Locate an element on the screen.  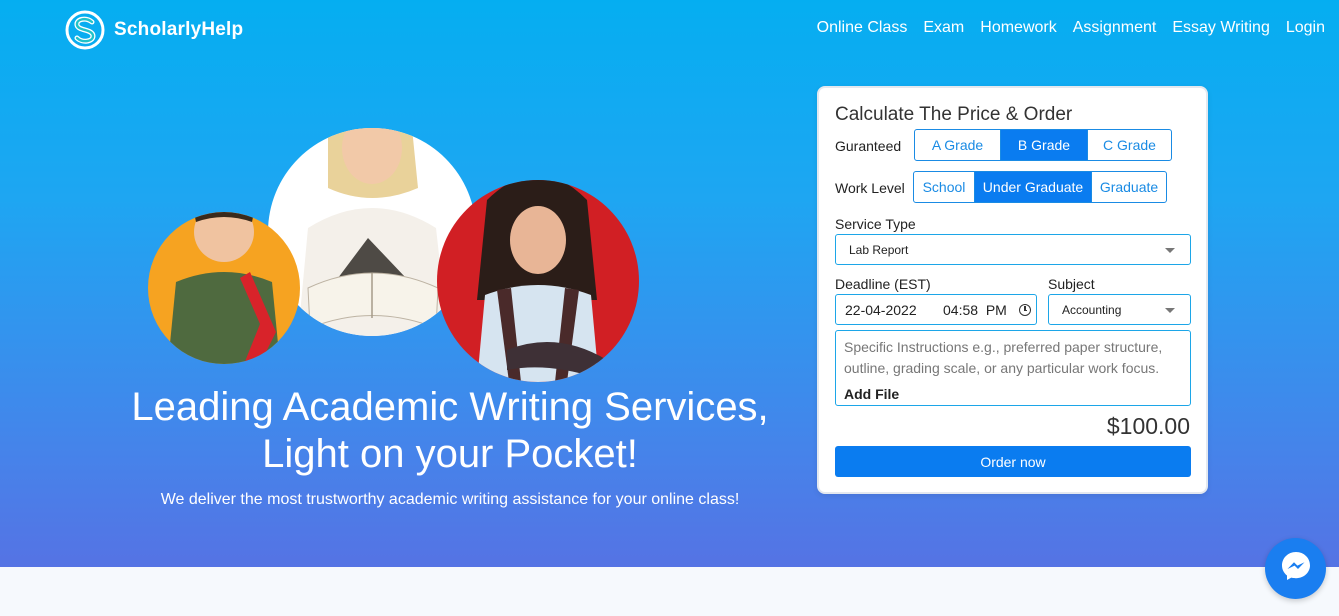
nav-exam: Exam is located at coordinates (943, 28).